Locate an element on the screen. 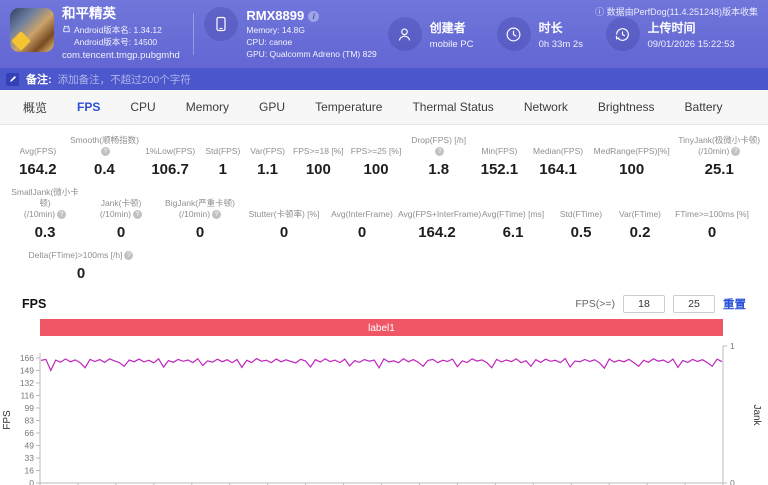 The width and height of the screenshot is (768, 485). tab-gpu: GPU is located at coordinates (272, 107).